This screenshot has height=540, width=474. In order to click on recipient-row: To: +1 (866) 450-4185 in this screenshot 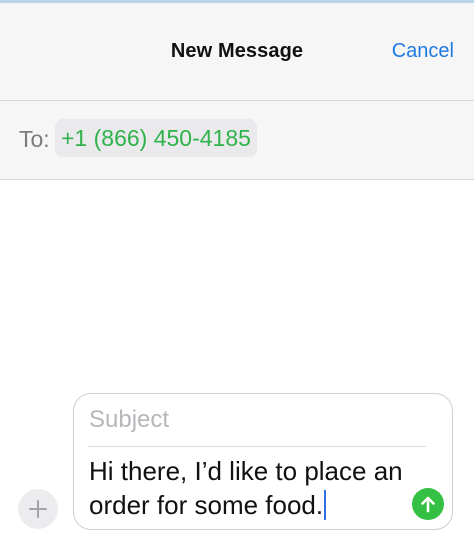, I will do `click(237, 140)`.